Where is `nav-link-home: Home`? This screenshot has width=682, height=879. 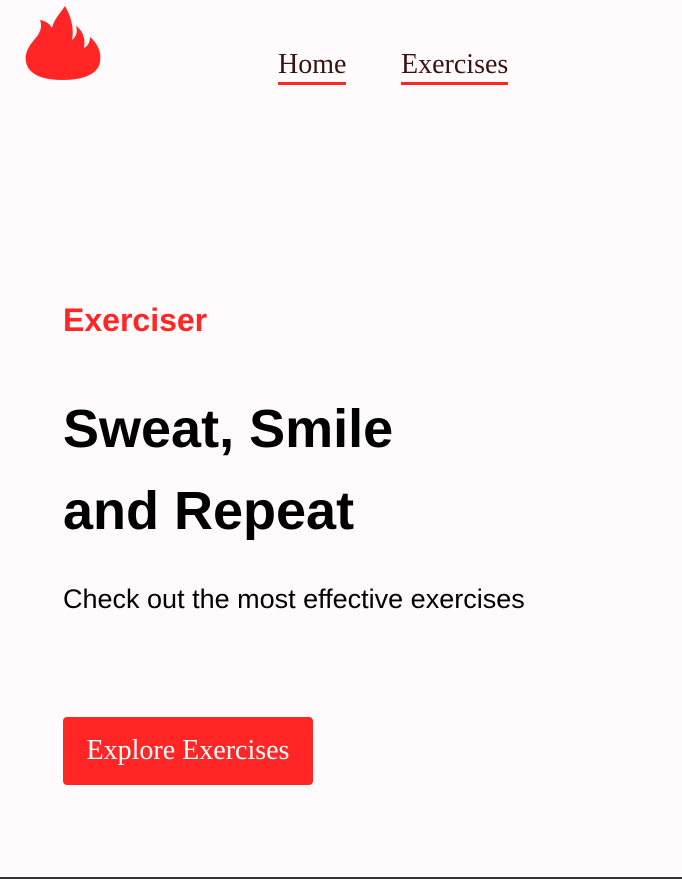
nav-link-home: Home is located at coordinates (312, 66).